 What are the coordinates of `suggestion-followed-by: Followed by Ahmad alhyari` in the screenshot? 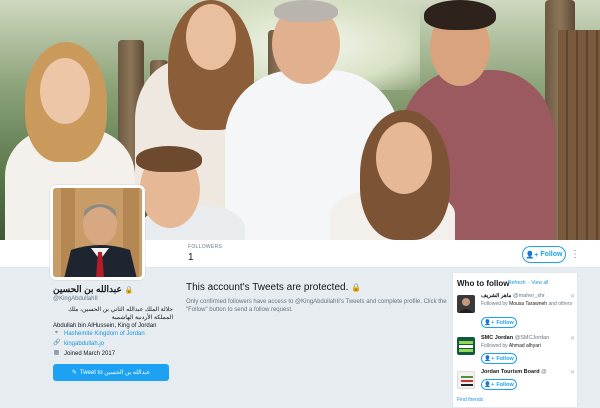 It's located at (511, 346).